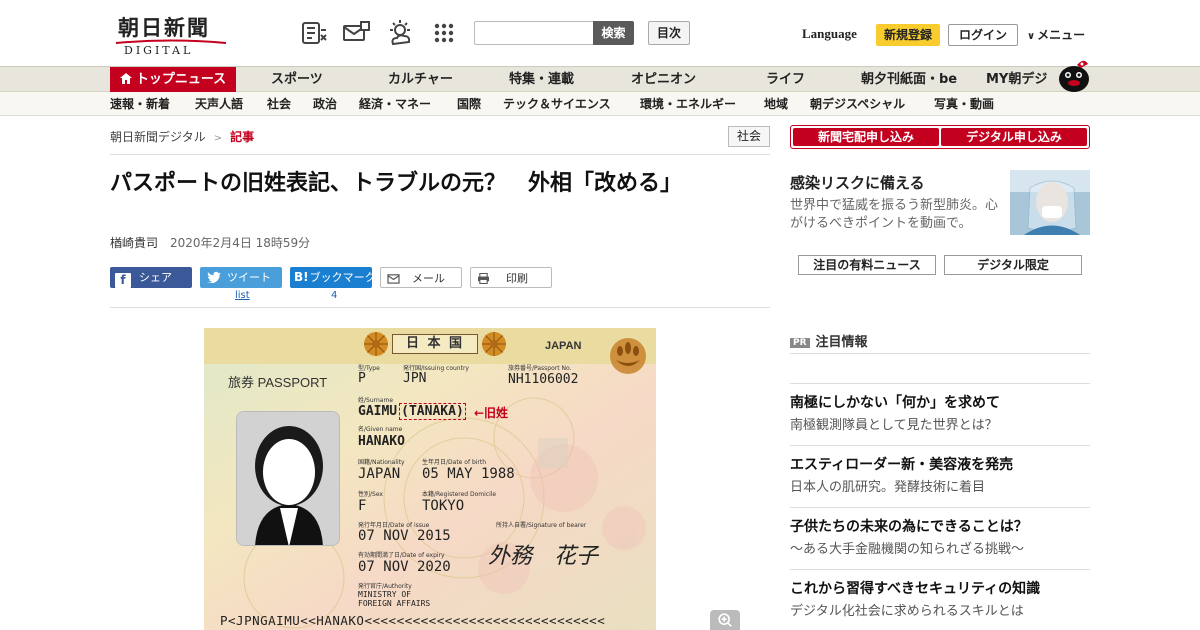 This screenshot has height=630, width=1200. What do you see at coordinates (219, 104) in the screenshot?
I see `nav2-item-tensei-jingo: 天声人語` at bounding box center [219, 104].